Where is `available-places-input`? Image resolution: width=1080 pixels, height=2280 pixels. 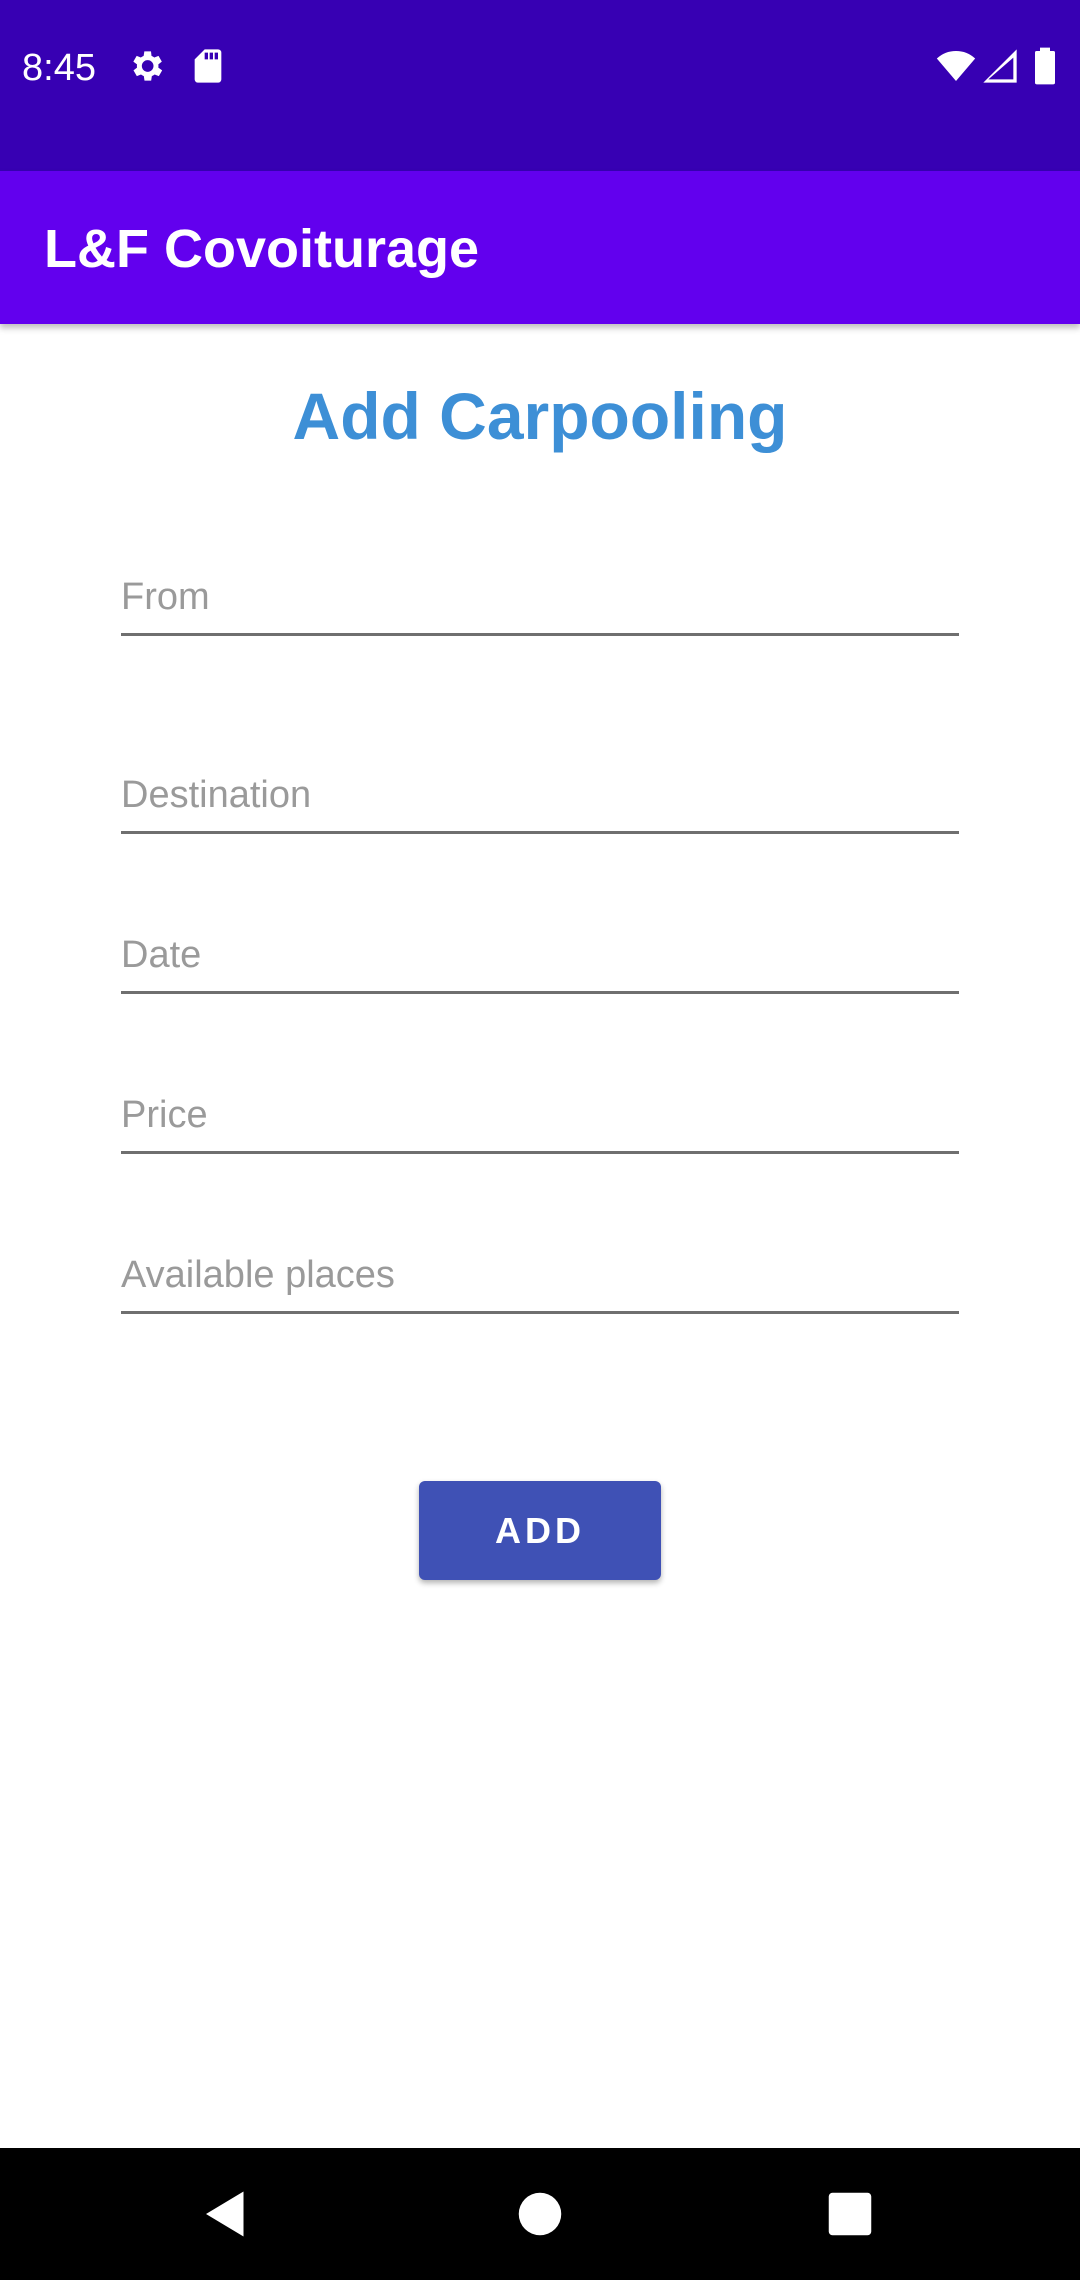 available-places-input is located at coordinates (540, 1275).